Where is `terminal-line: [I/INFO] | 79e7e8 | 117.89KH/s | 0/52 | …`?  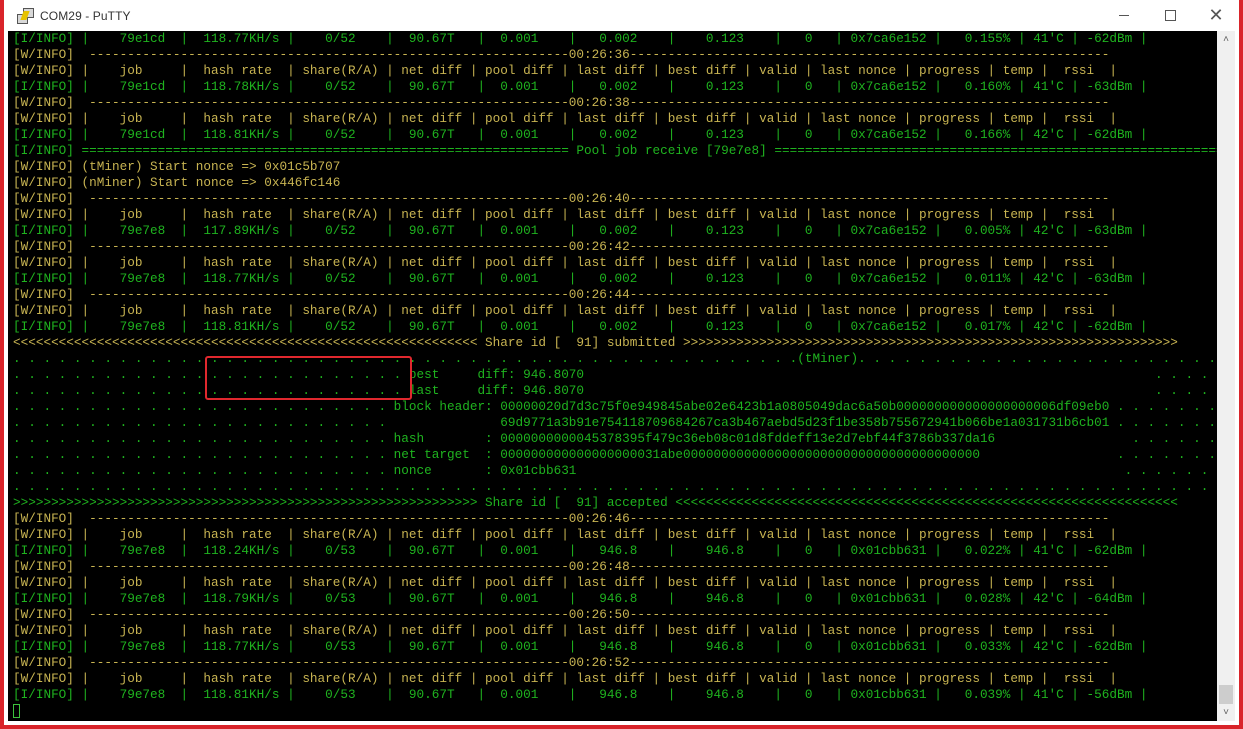 terminal-line: [I/INFO] | 79e7e8 | 117.89KH/s | 0/52 | … is located at coordinates (580, 230).